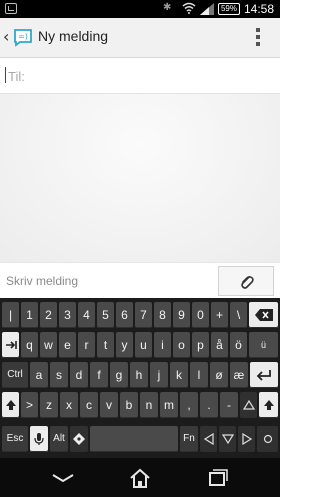  What do you see at coordinates (86, 315) in the screenshot?
I see `key-4: 4` at bounding box center [86, 315].